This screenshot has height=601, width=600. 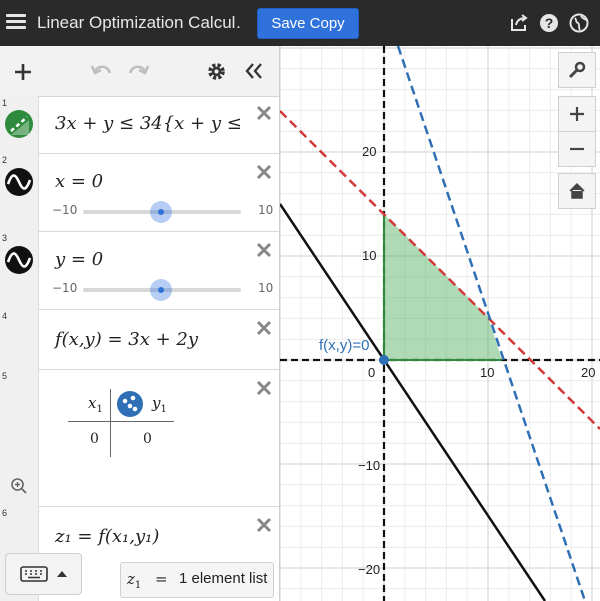 What do you see at coordinates (443, 287) in the screenshot?
I see `feasible-region` at bounding box center [443, 287].